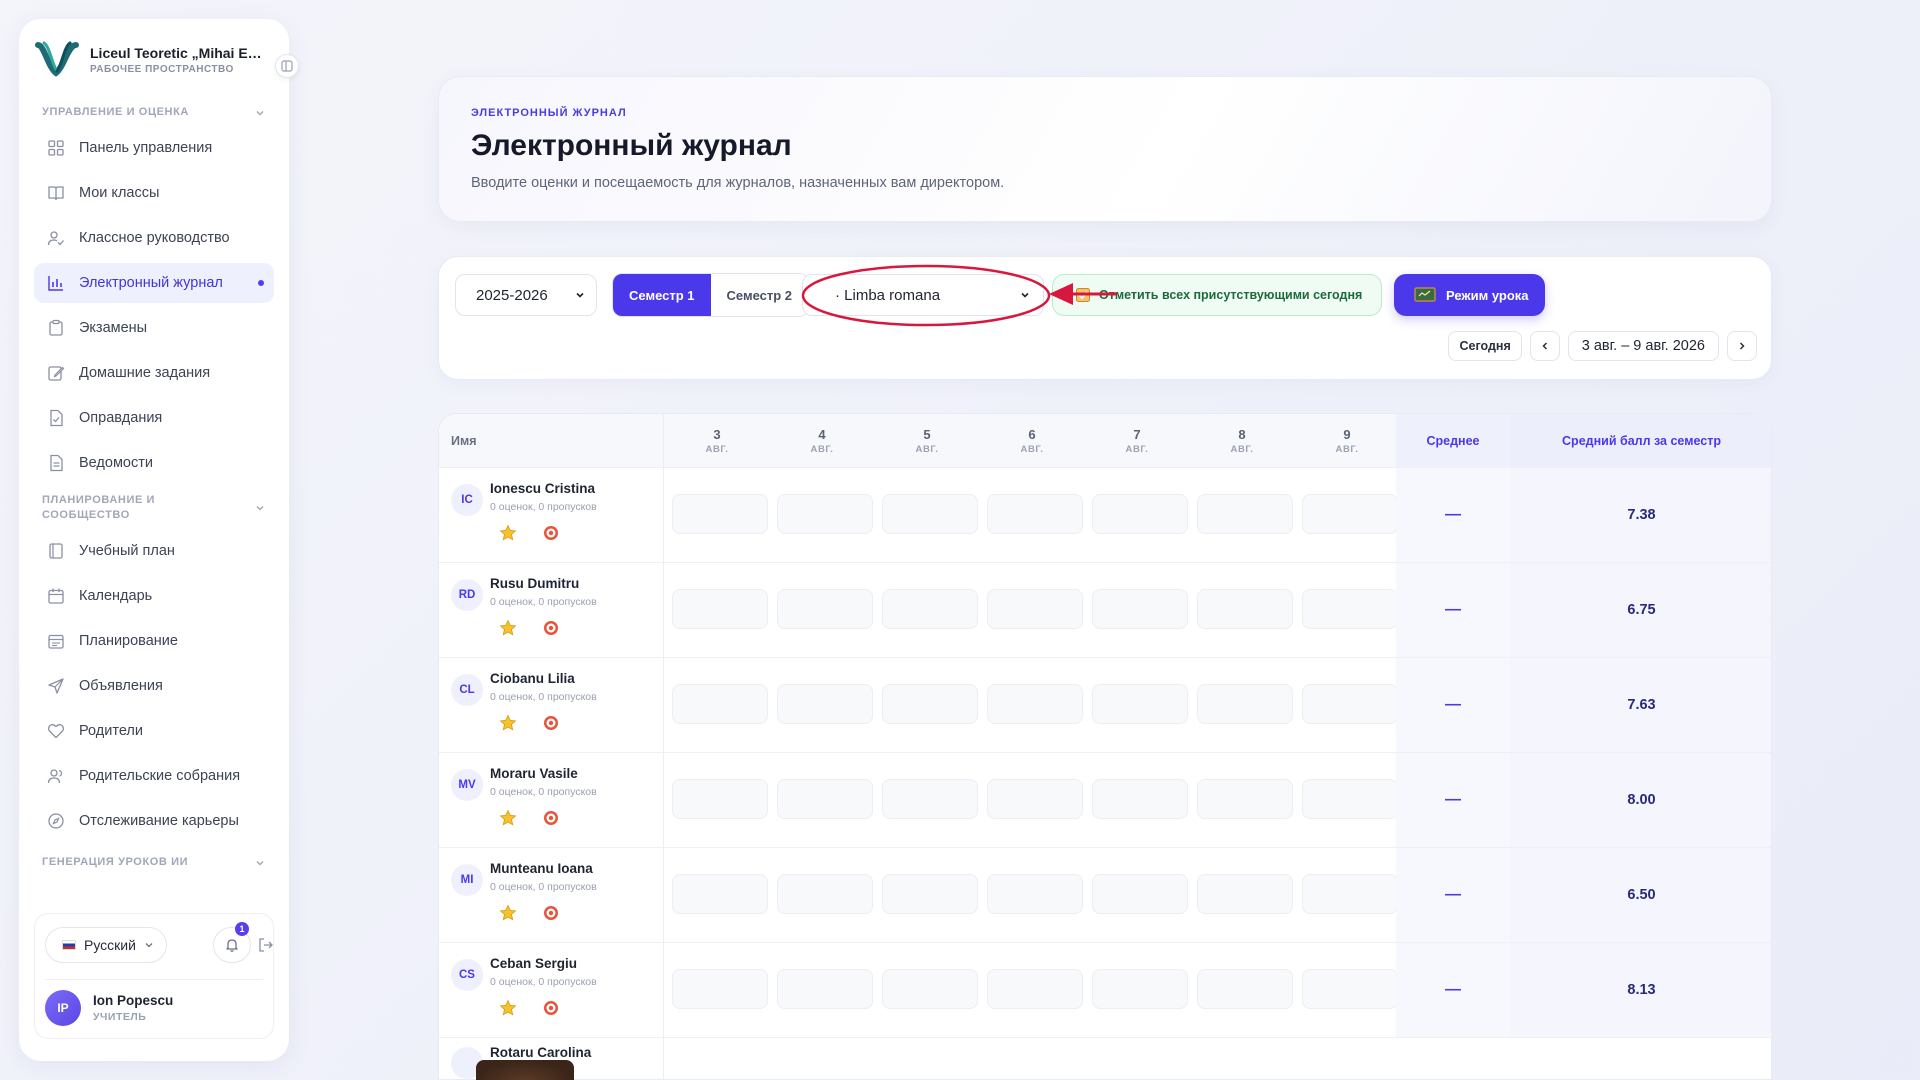  What do you see at coordinates (106, 945) in the screenshot?
I see `language-selector: Русский` at bounding box center [106, 945].